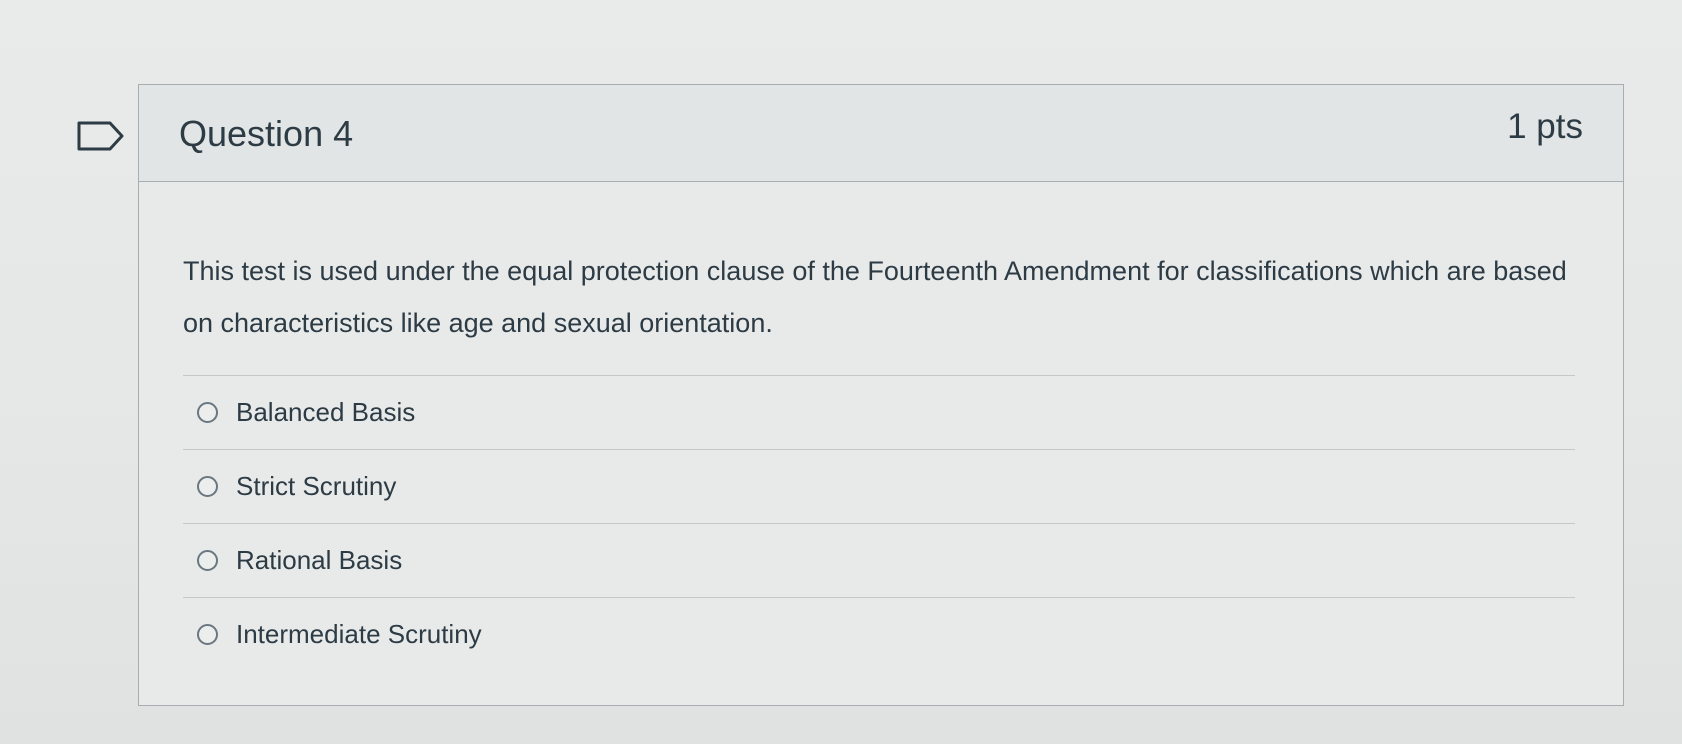  I want to click on answer-label: Balanced Basis, so click(326, 412).